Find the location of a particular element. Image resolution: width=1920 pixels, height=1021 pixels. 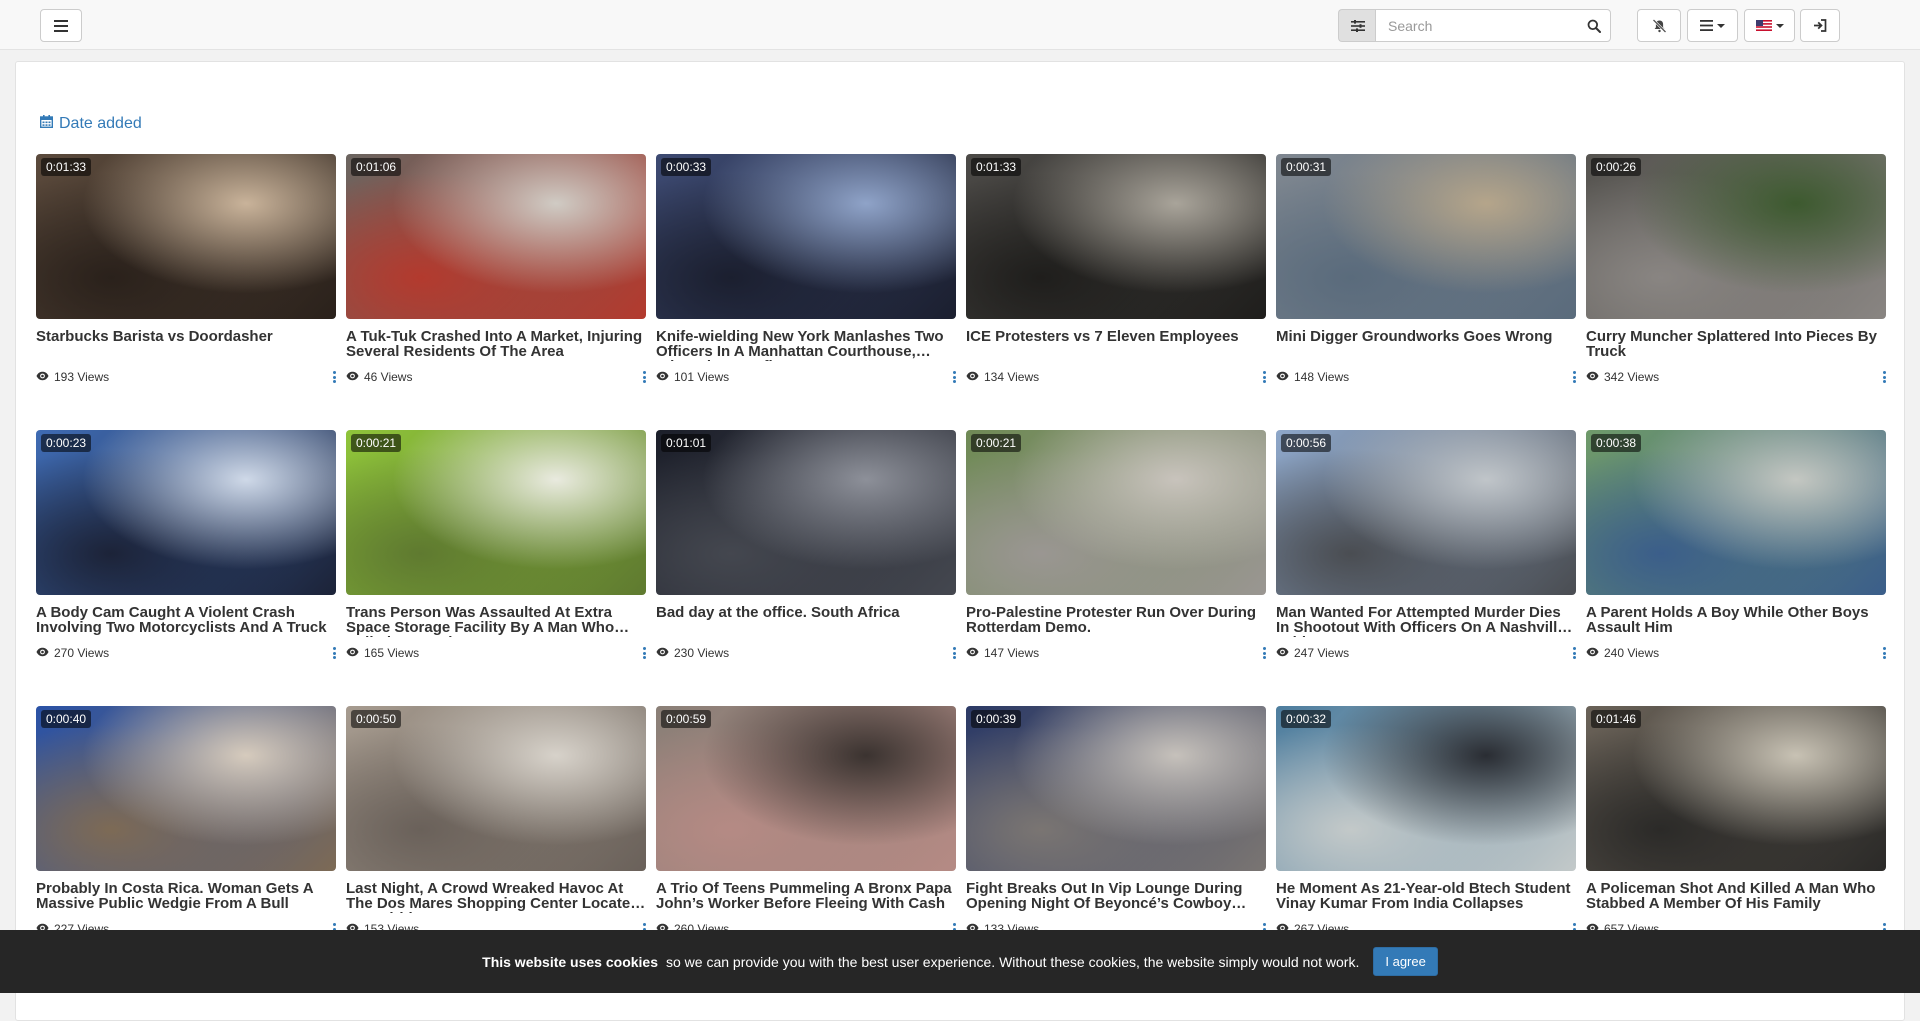

login-button is located at coordinates (1820, 25).